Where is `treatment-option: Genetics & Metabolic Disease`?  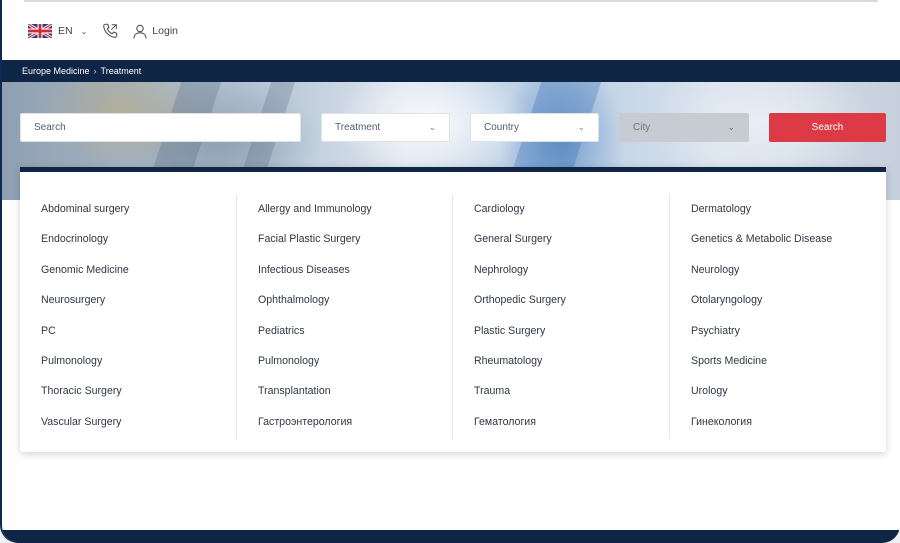
treatment-option: Genetics & Metabolic Disease is located at coordinates (777, 239).